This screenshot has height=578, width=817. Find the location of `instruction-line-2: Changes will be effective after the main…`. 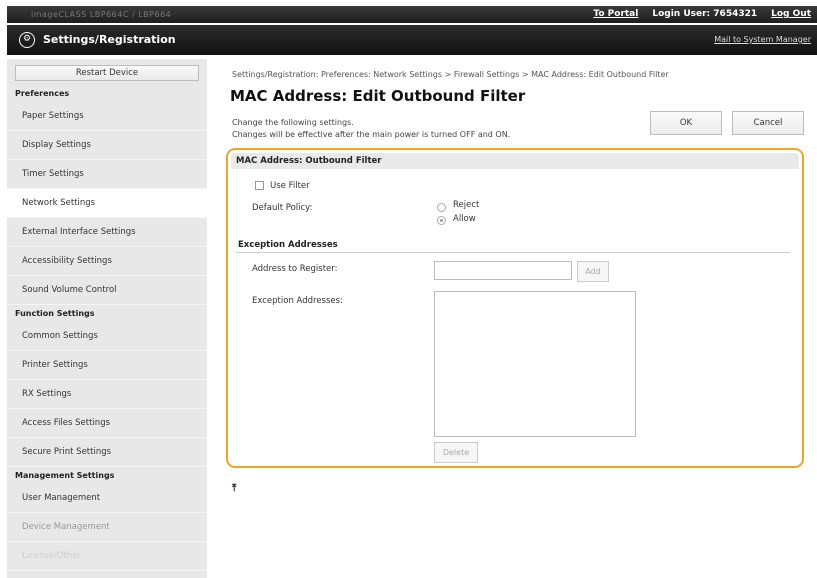

instruction-line-2: Changes will be effective after the main… is located at coordinates (371, 134).